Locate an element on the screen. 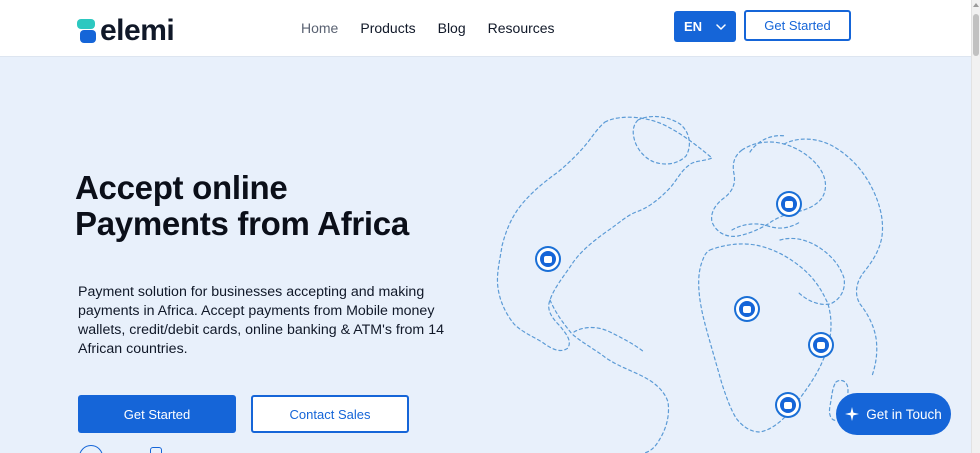 The height and width of the screenshot is (453, 980). sparkle-icon is located at coordinates (852, 414).